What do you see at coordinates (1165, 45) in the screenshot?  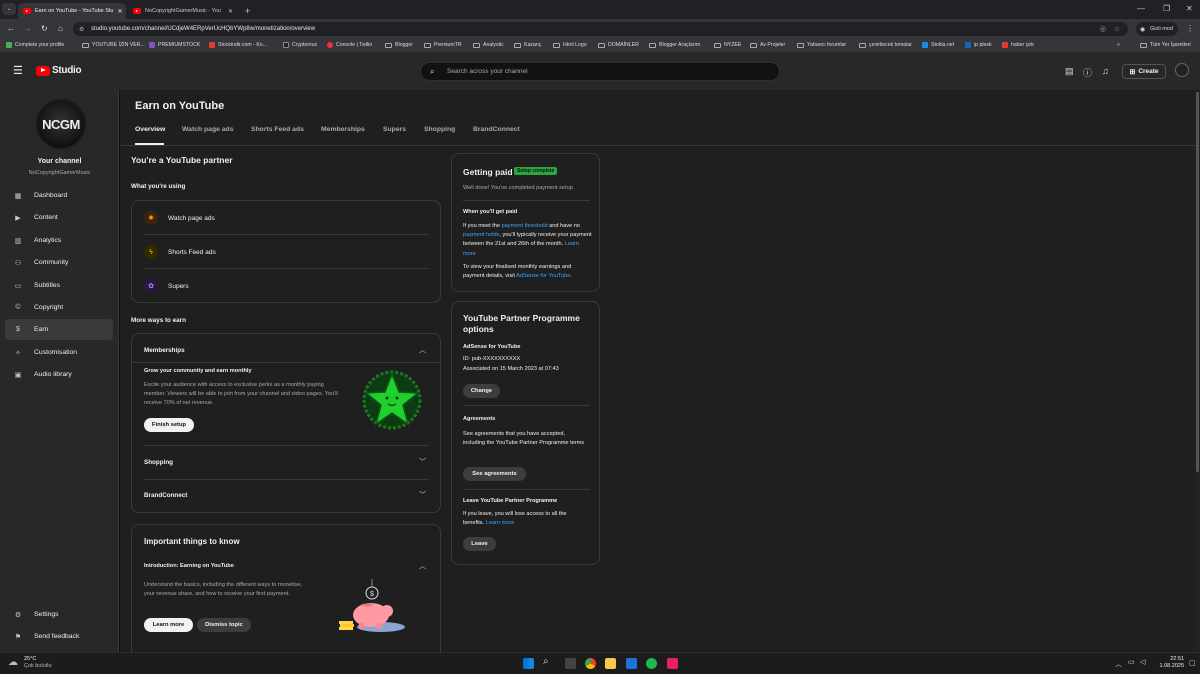 I see `all-bookmarks: Tüm Yer İşaretleri` at bounding box center [1165, 45].